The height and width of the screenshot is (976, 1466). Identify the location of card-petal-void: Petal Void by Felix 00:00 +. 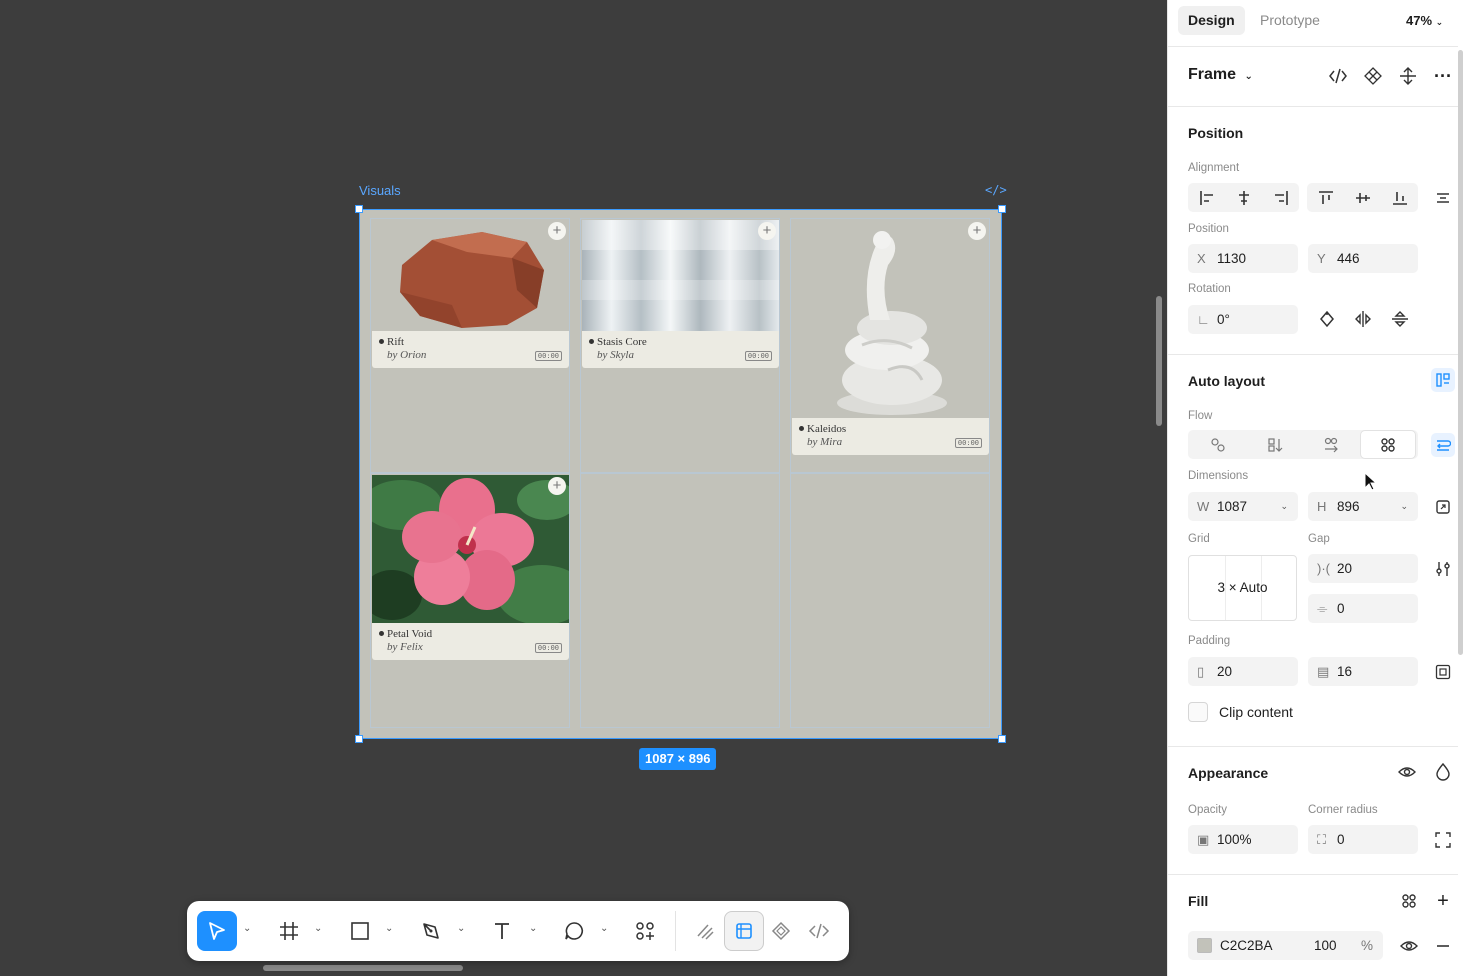
(470, 568).